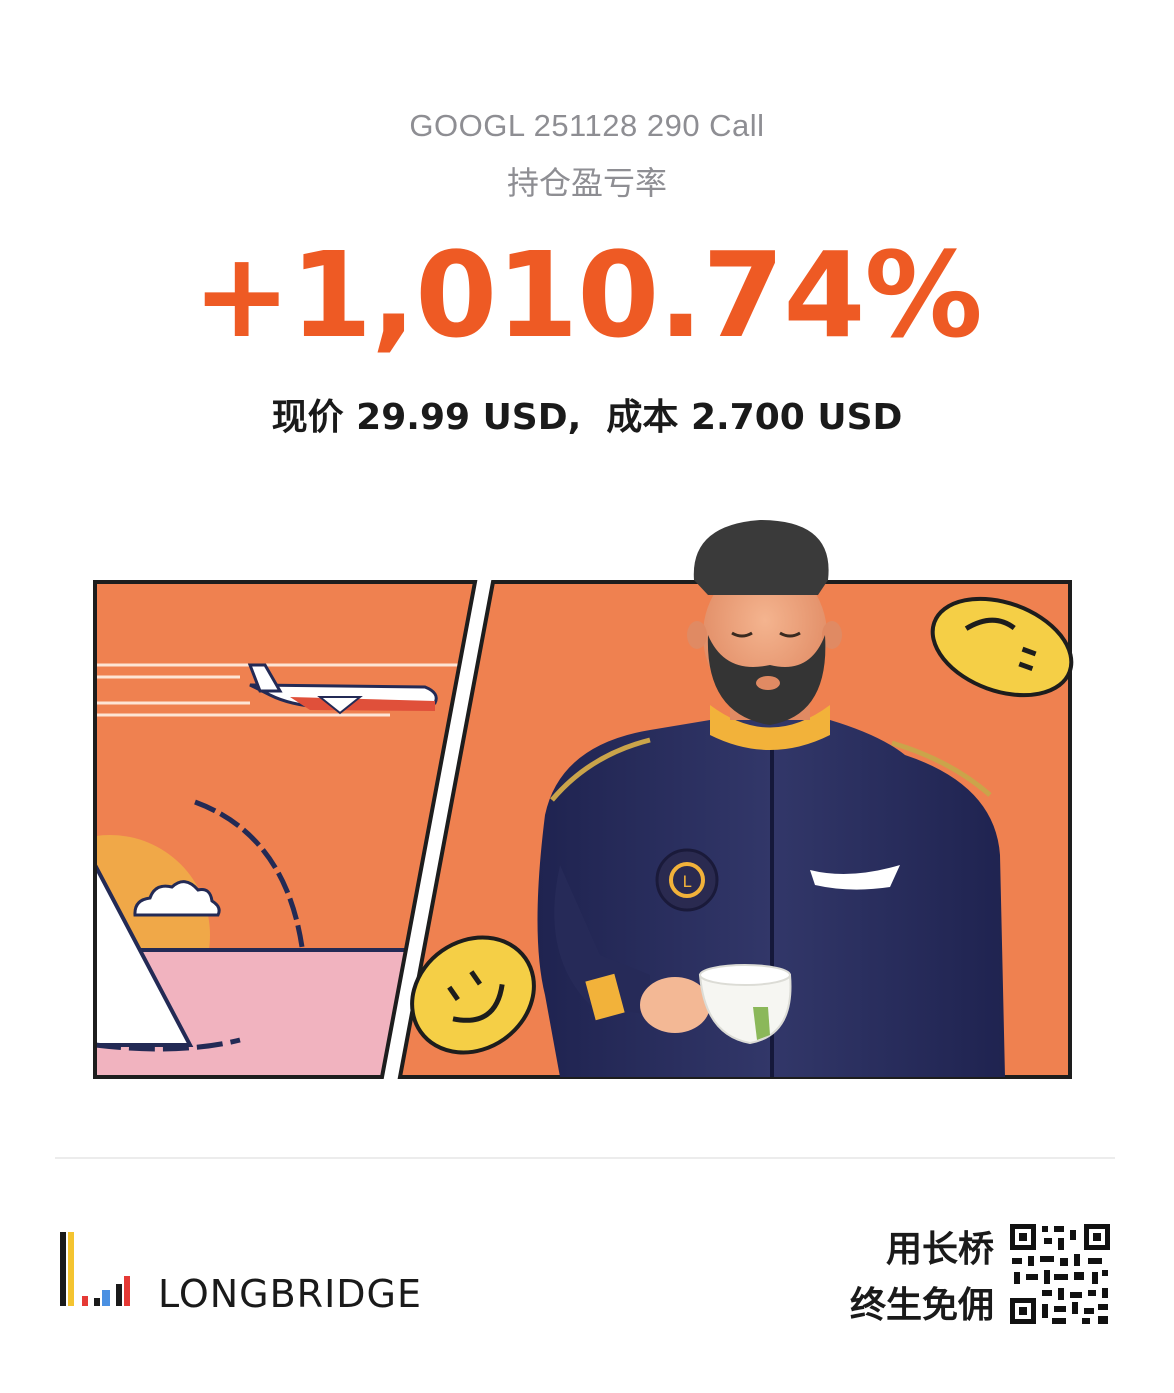 This screenshot has height=1393, width=1174. What do you see at coordinates (796, 417) in the screenshot?
I see `cost-value: 2.700 USD` at bounding box center [796, 417].